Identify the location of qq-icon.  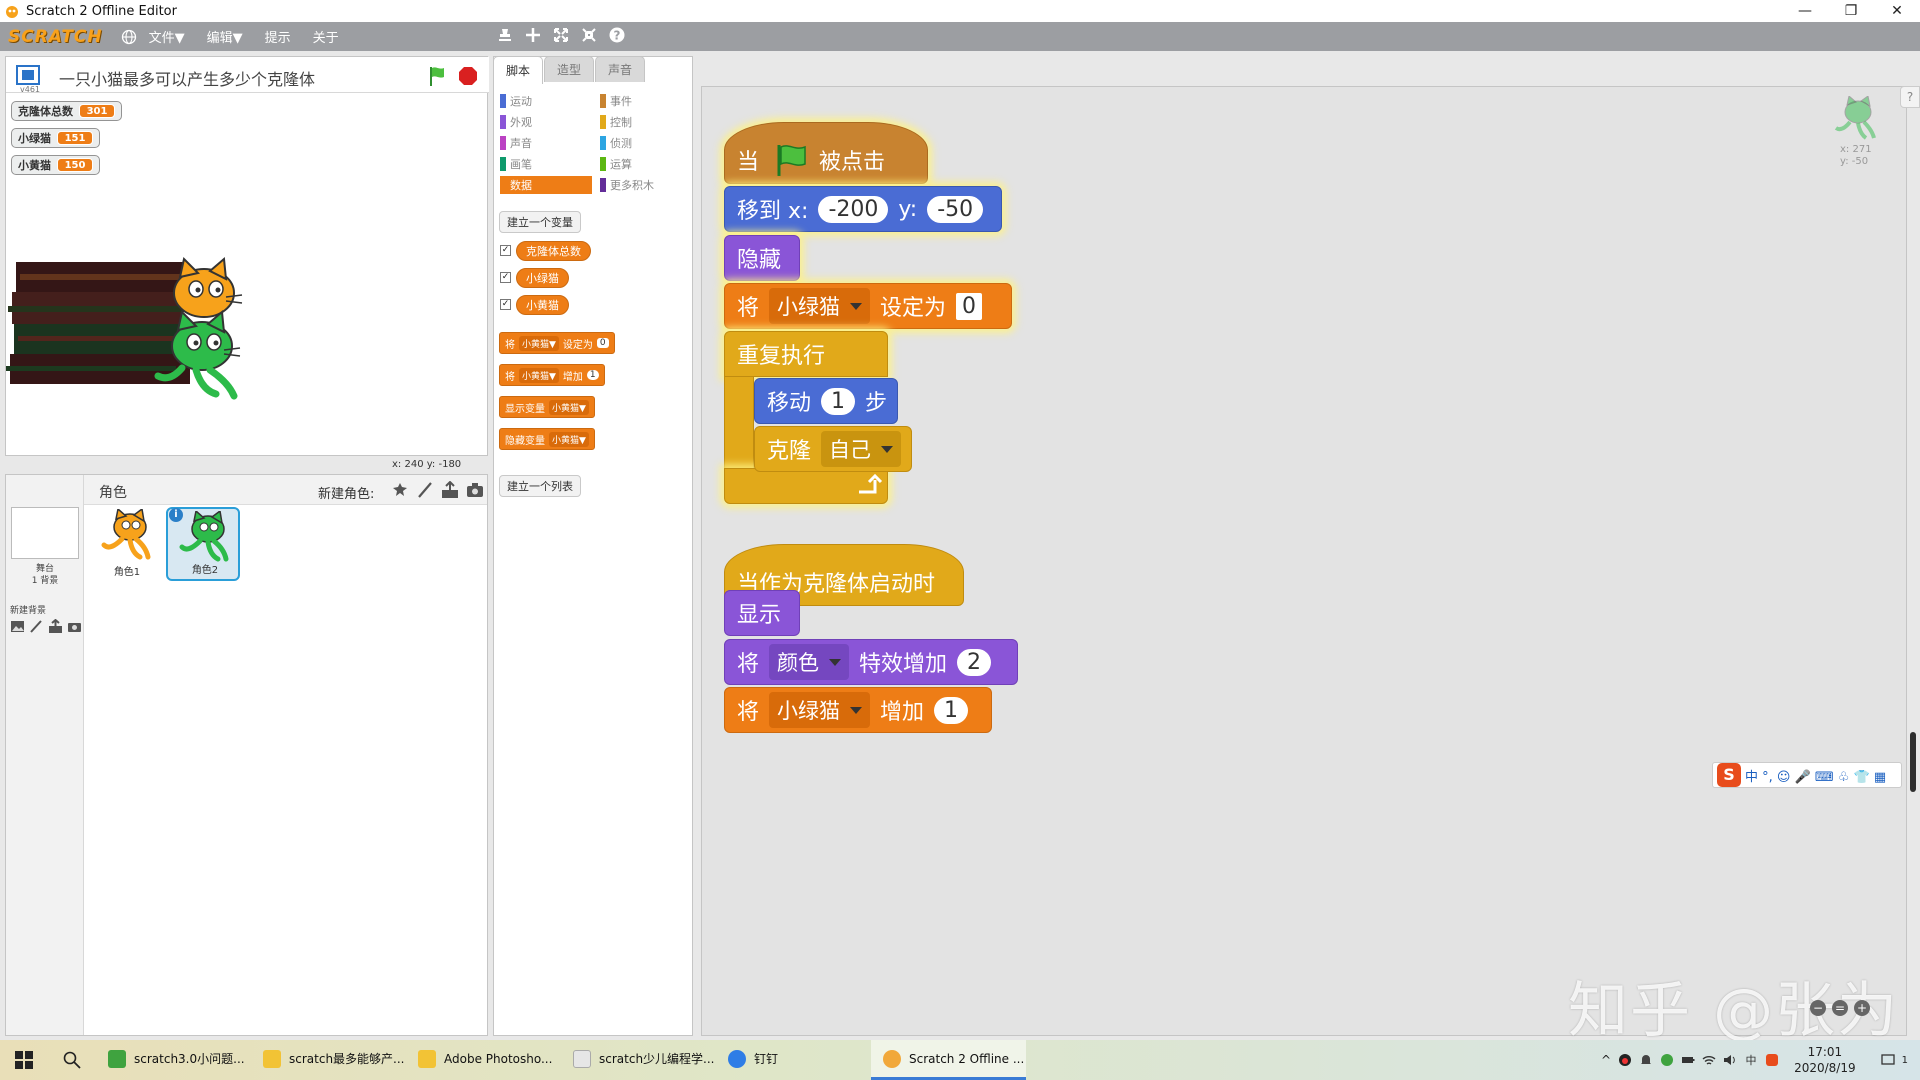
(1625, 1060).